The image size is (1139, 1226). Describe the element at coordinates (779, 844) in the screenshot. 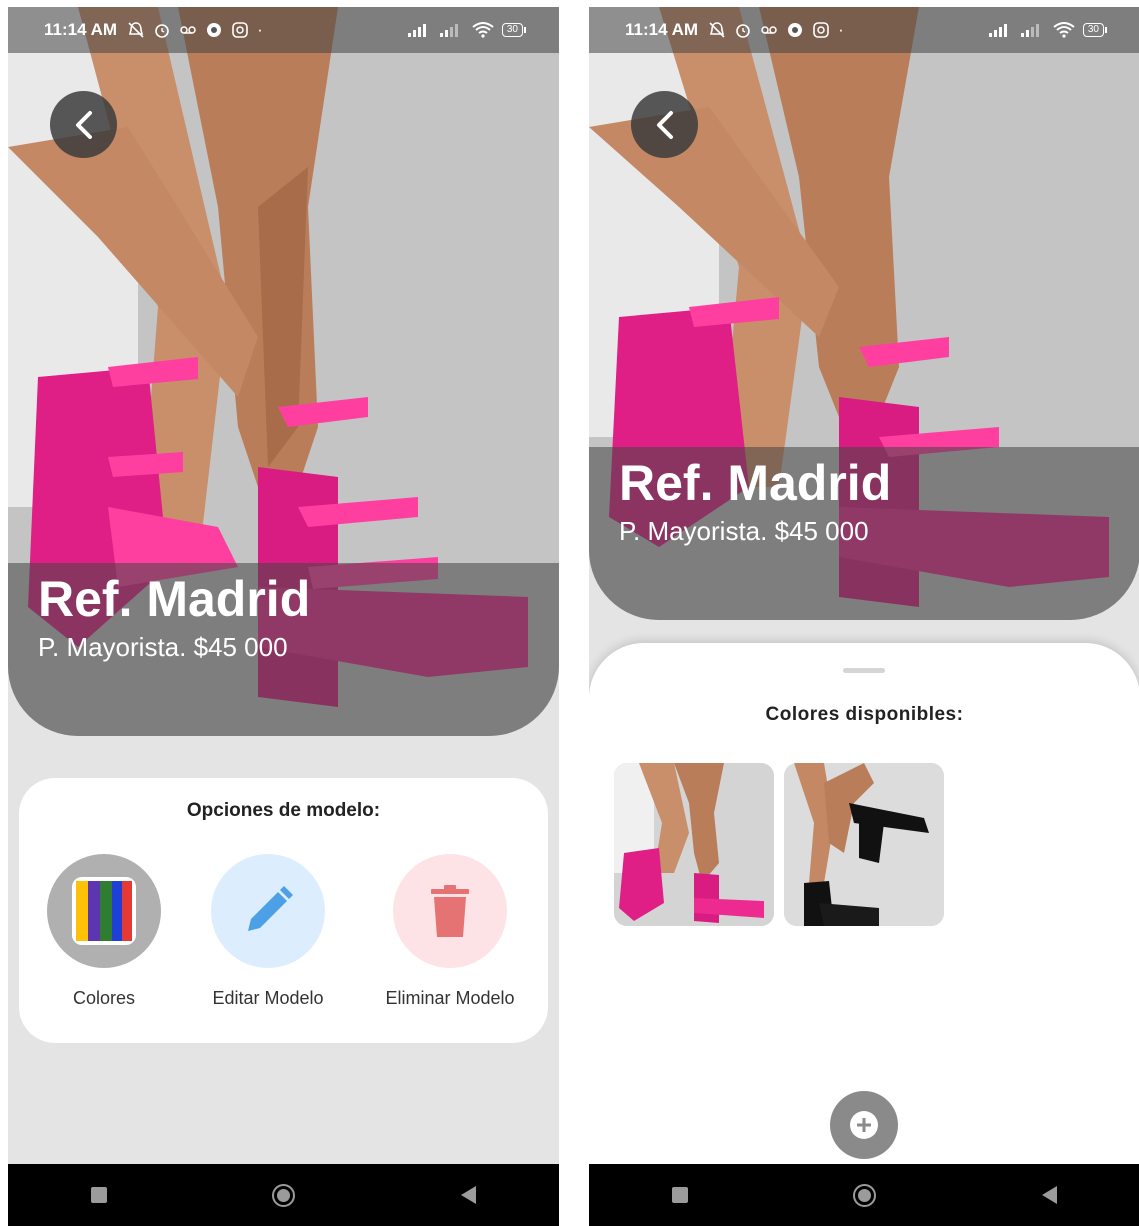

I see `color-thumbnails` at that location.